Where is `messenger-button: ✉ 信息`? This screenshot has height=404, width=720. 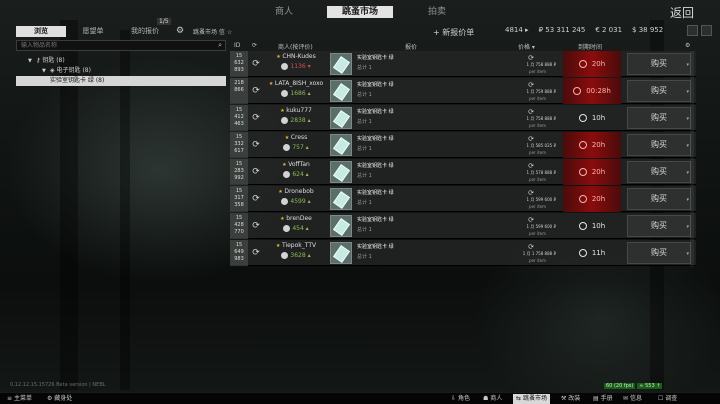 messenger-button: ✉ 信息 is located at coordinates (632, 399).